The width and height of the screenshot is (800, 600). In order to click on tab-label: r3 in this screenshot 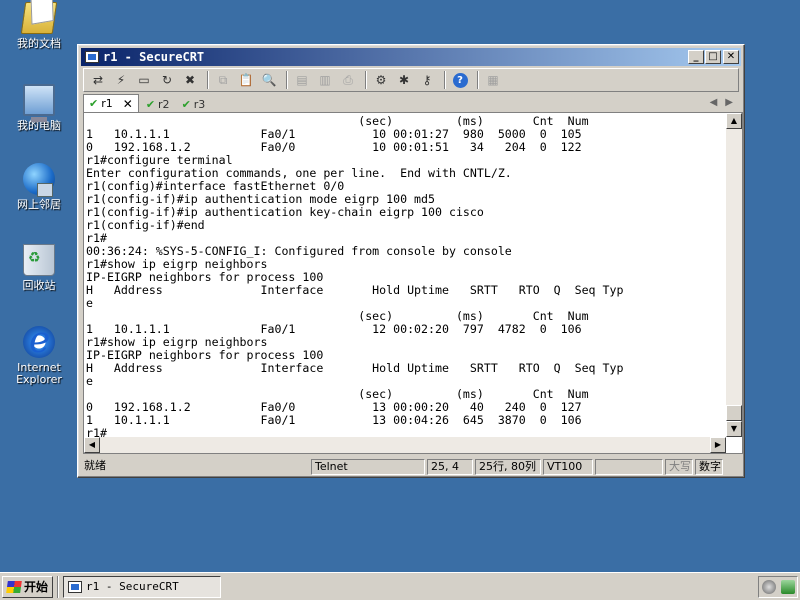, I will do `click(199, 104)`.